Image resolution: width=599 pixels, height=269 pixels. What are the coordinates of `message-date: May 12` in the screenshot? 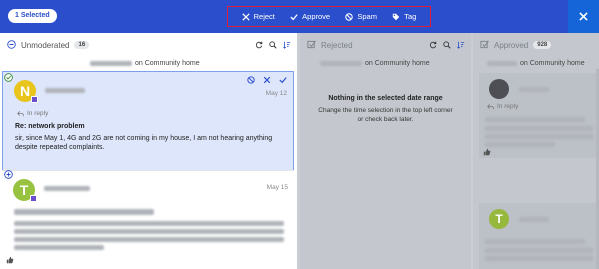 It's located at (276, 93).